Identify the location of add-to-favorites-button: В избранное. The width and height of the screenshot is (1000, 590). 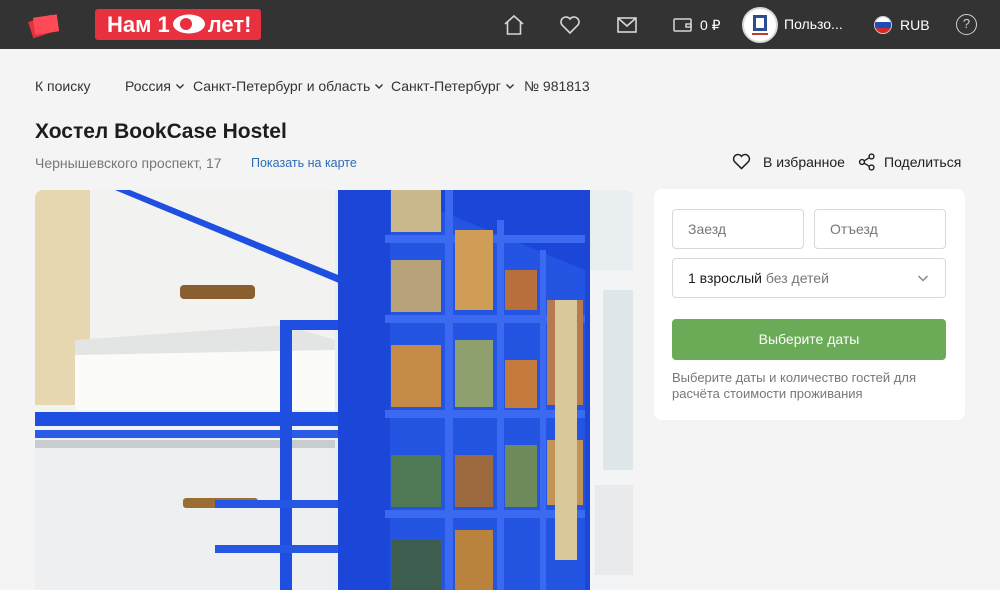
(788, 161).